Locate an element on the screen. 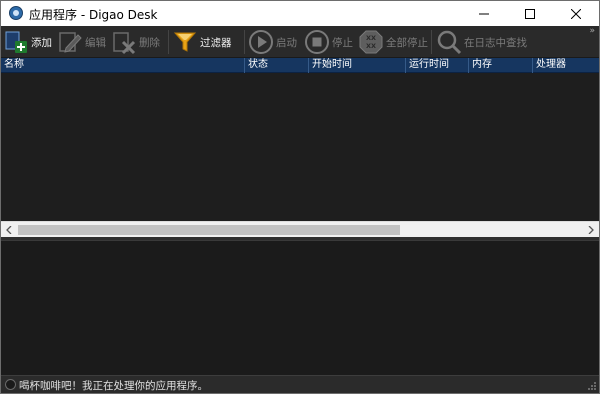  add-button: 添加 is located at coordinates (27, 42).